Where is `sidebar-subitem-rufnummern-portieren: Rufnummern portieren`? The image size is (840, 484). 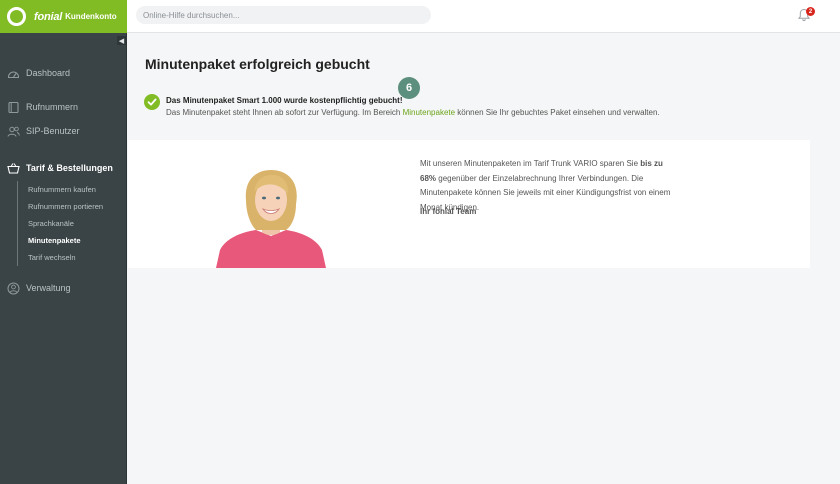 sidebar-subitem-rufnummern-portieren: Rufnummern portieren is located at coordinates (71, 206).